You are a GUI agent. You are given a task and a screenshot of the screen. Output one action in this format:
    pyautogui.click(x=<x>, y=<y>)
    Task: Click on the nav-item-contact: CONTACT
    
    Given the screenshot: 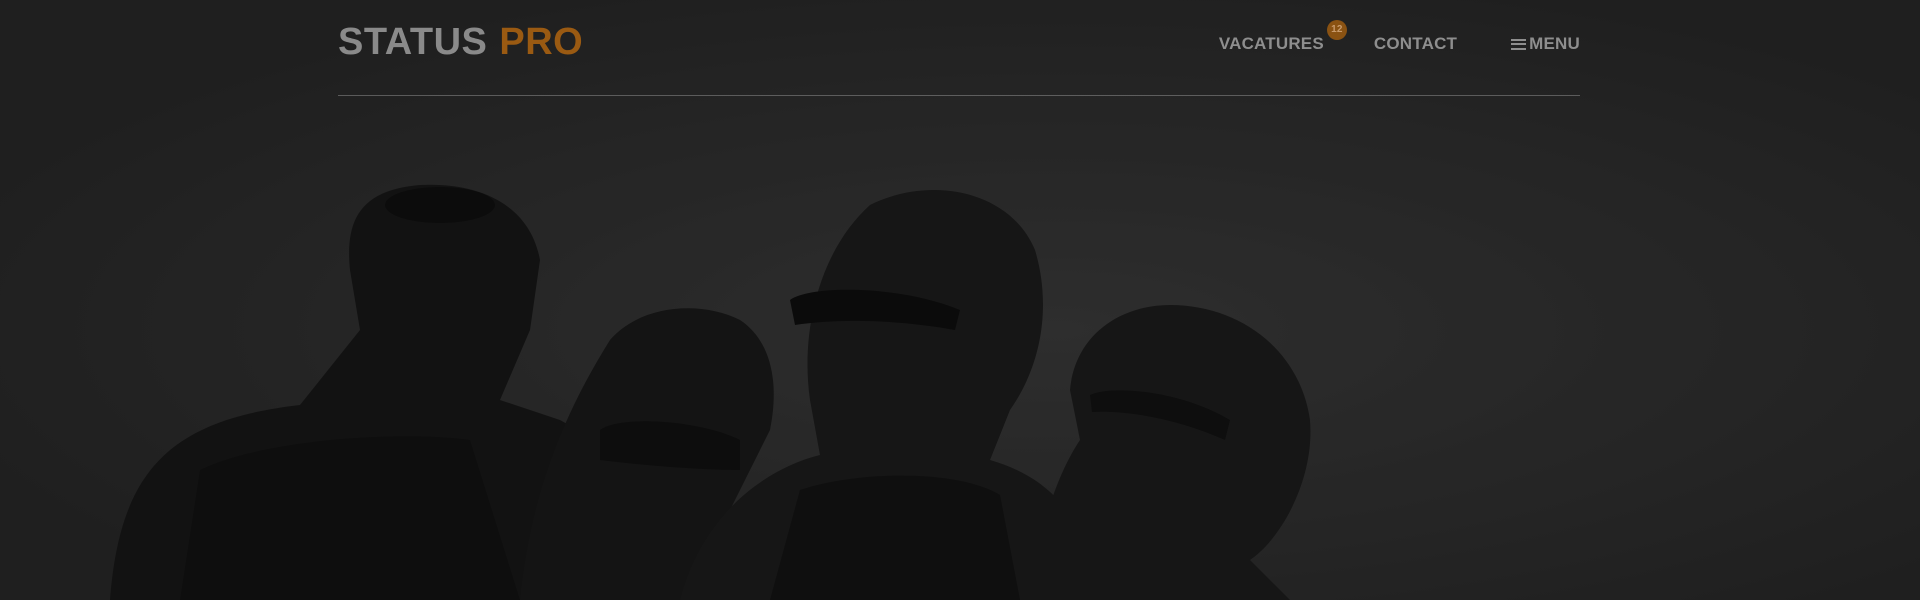 What is the action you would take?
    pyautogui.click(x=1415, y=44)
    